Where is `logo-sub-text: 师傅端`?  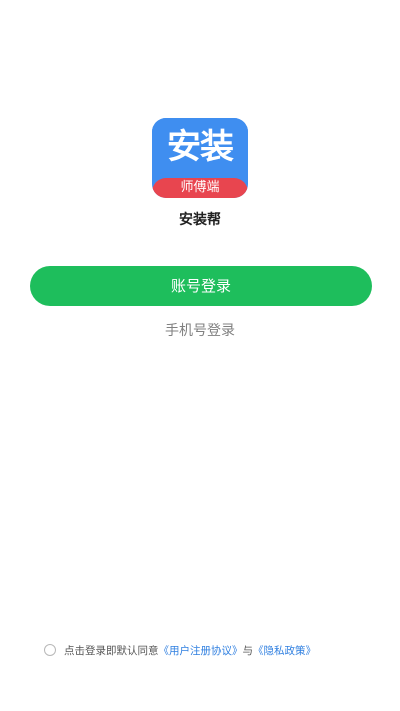 logo-sub-text: 师傅端 is located at coordinates (200, 187).